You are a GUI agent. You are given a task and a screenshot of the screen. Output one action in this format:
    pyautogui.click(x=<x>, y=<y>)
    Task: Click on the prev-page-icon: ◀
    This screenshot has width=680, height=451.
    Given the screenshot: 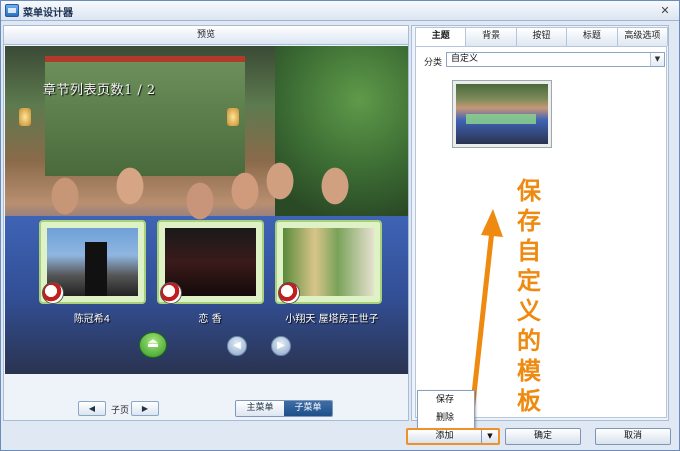 What is the action you would take?
    pyautogui.click(x=237, y=346)
    